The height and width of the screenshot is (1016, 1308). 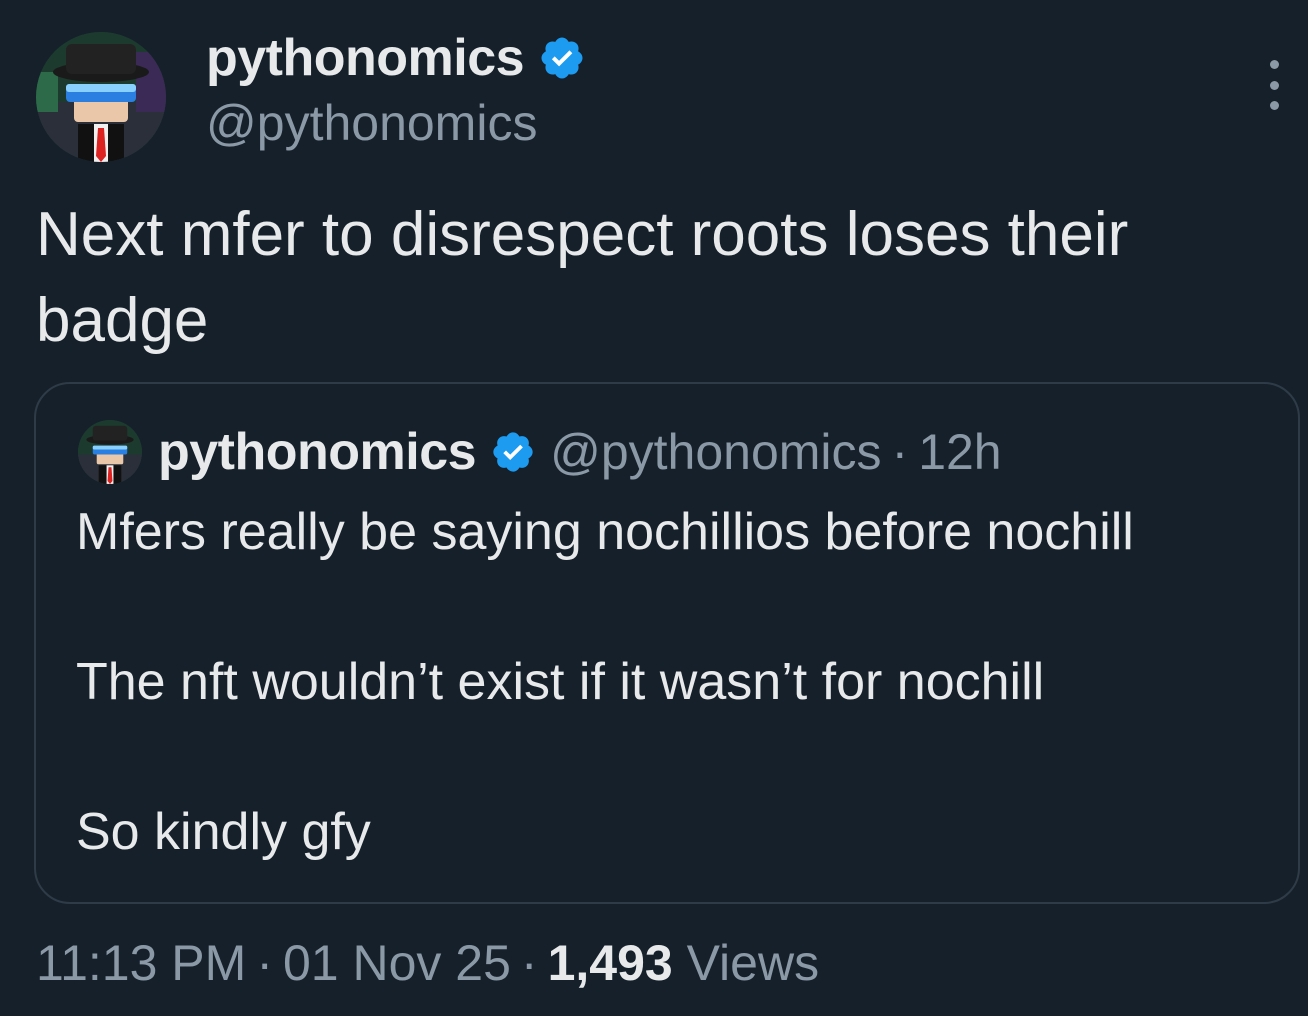 I want to click on avatar-image, so click(x=101, y=97).